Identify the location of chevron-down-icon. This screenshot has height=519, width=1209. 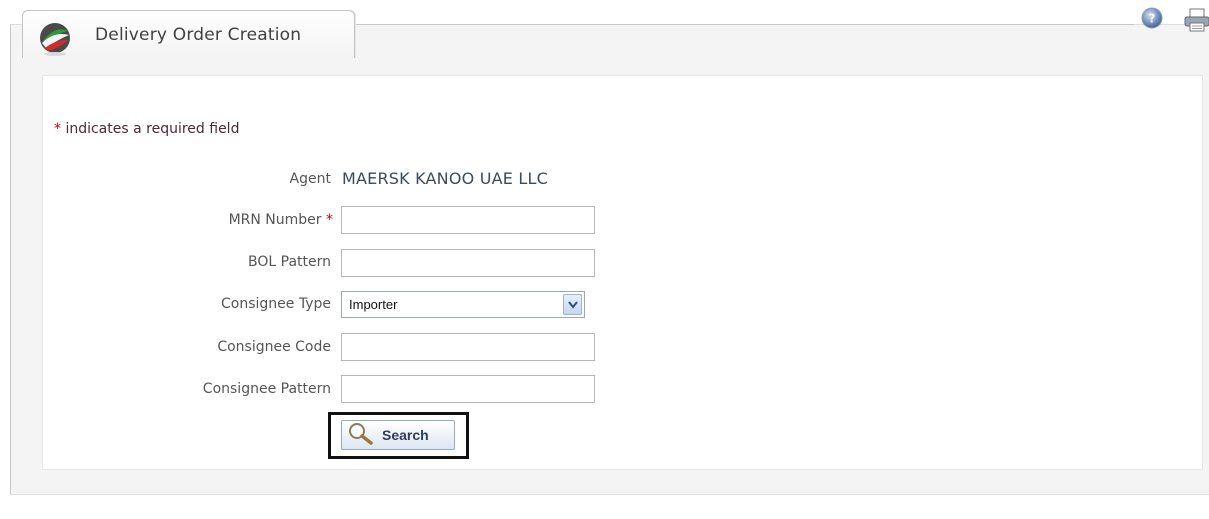
(573, 305).